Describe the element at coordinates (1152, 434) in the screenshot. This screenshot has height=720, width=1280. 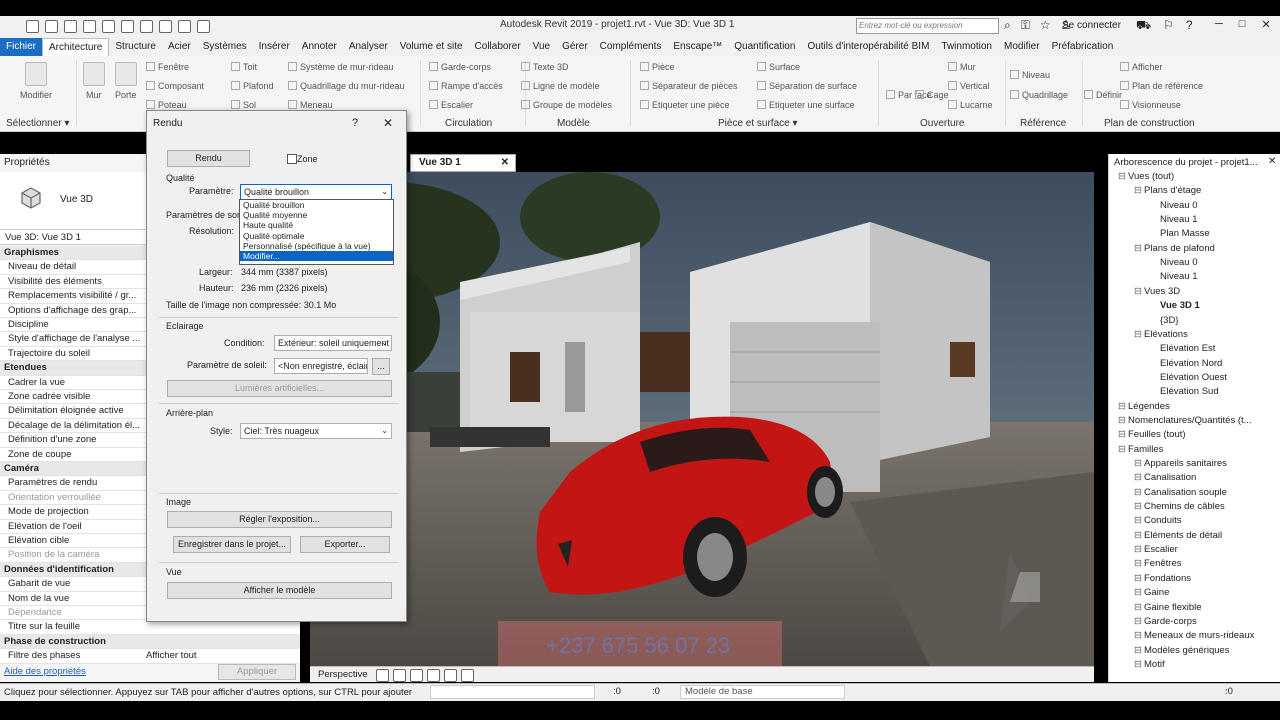
I see `tree-item: ⊟ Feuilles (tout)` at that location.